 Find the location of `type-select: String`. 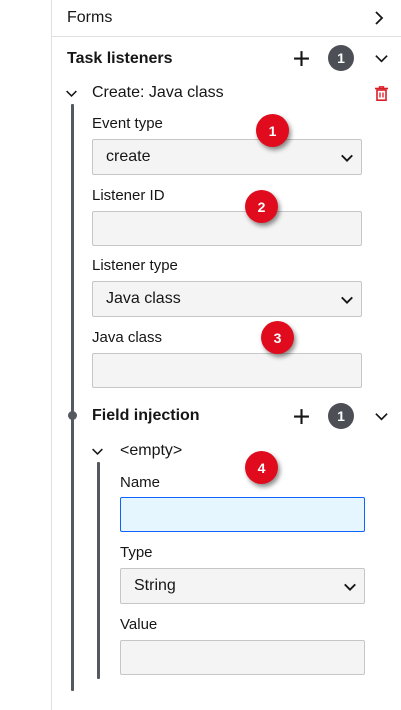

type-select: String is located at coordinates (242, 586).